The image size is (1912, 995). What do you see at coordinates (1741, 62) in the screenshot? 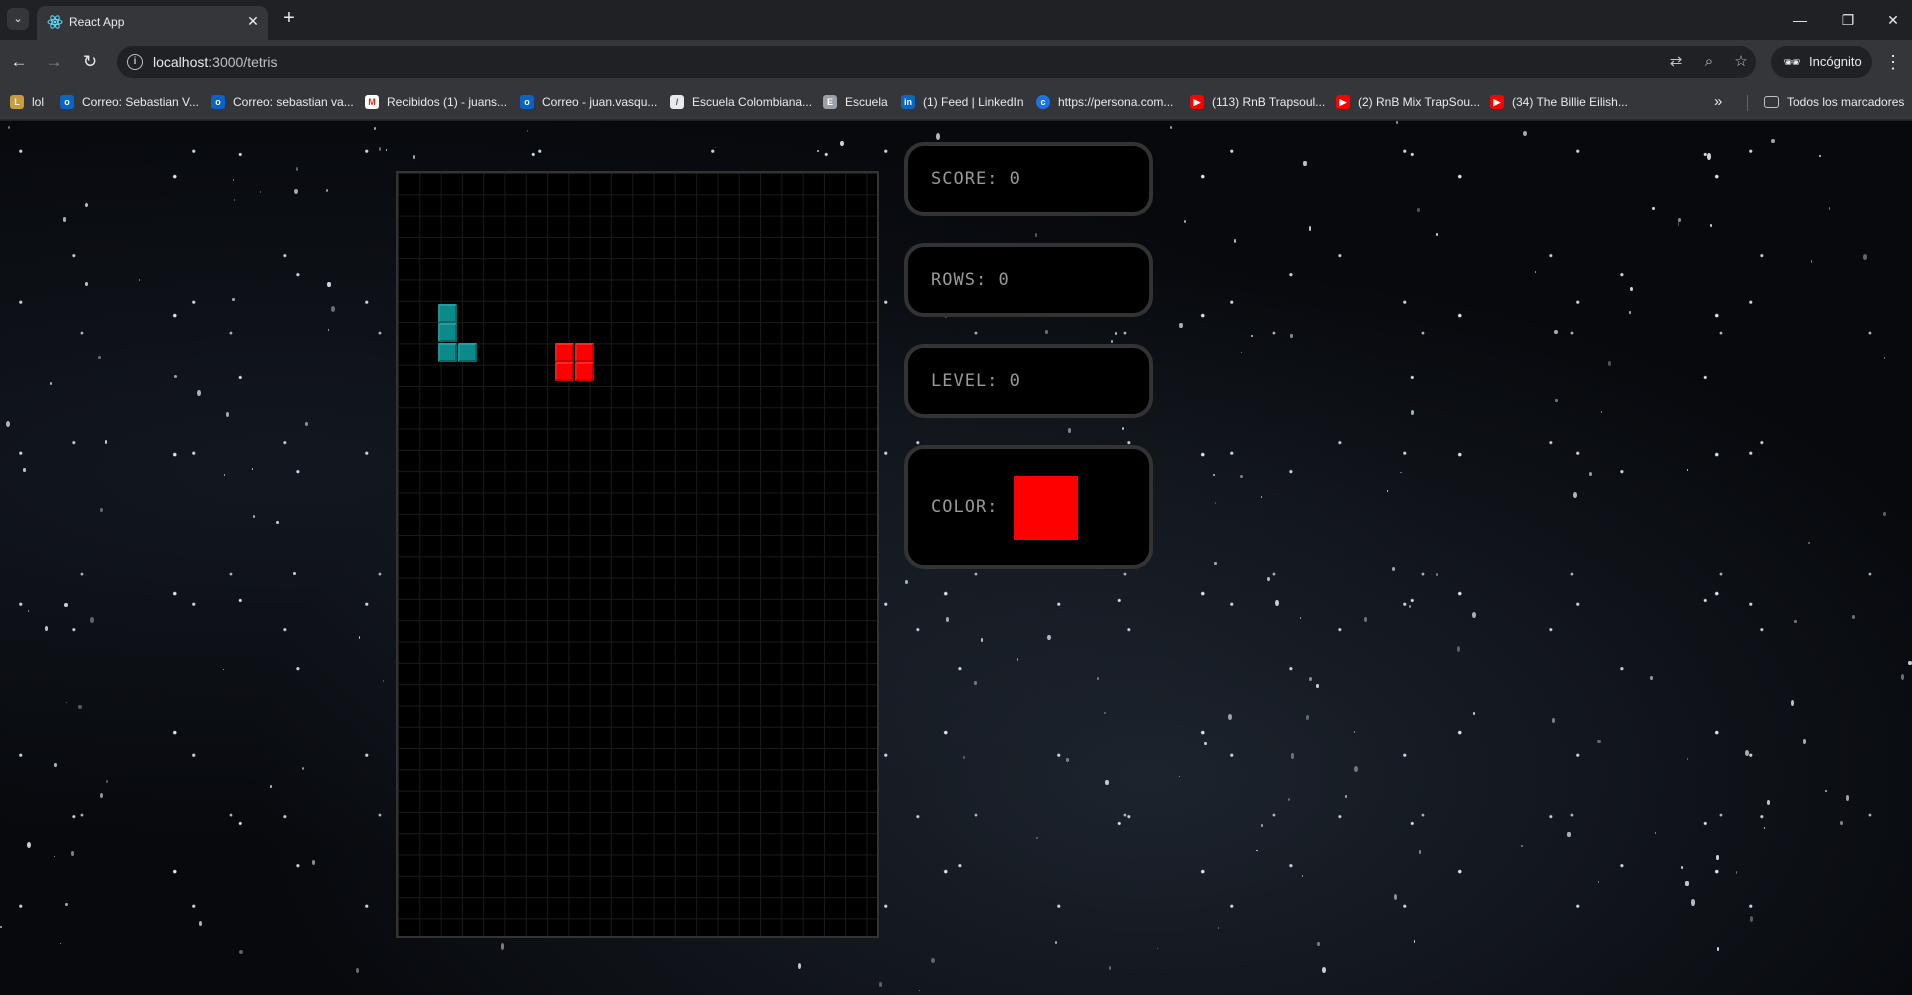
I see `star-icon: ☆` at bounding box center [1741, 62].